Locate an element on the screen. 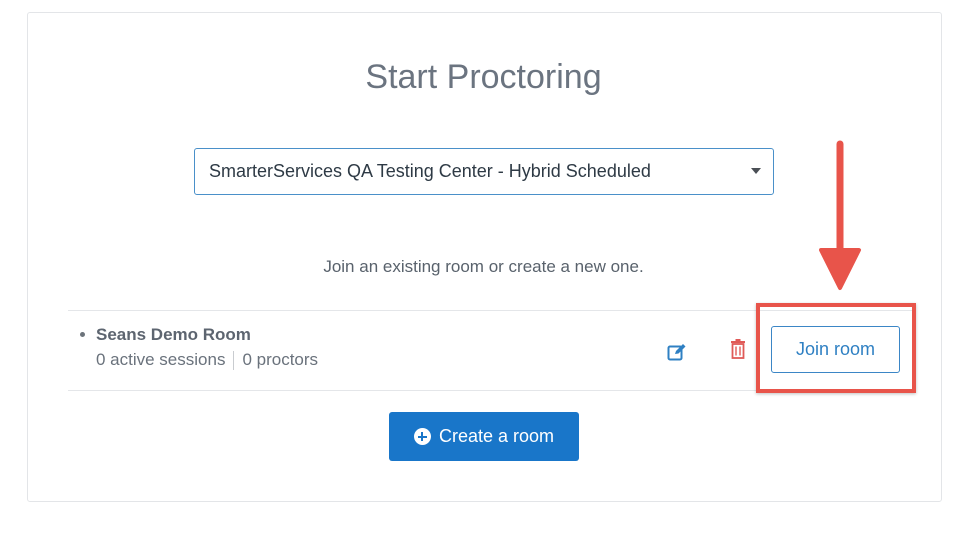  join-room-button: Join room is located at coordinates (835, 349).